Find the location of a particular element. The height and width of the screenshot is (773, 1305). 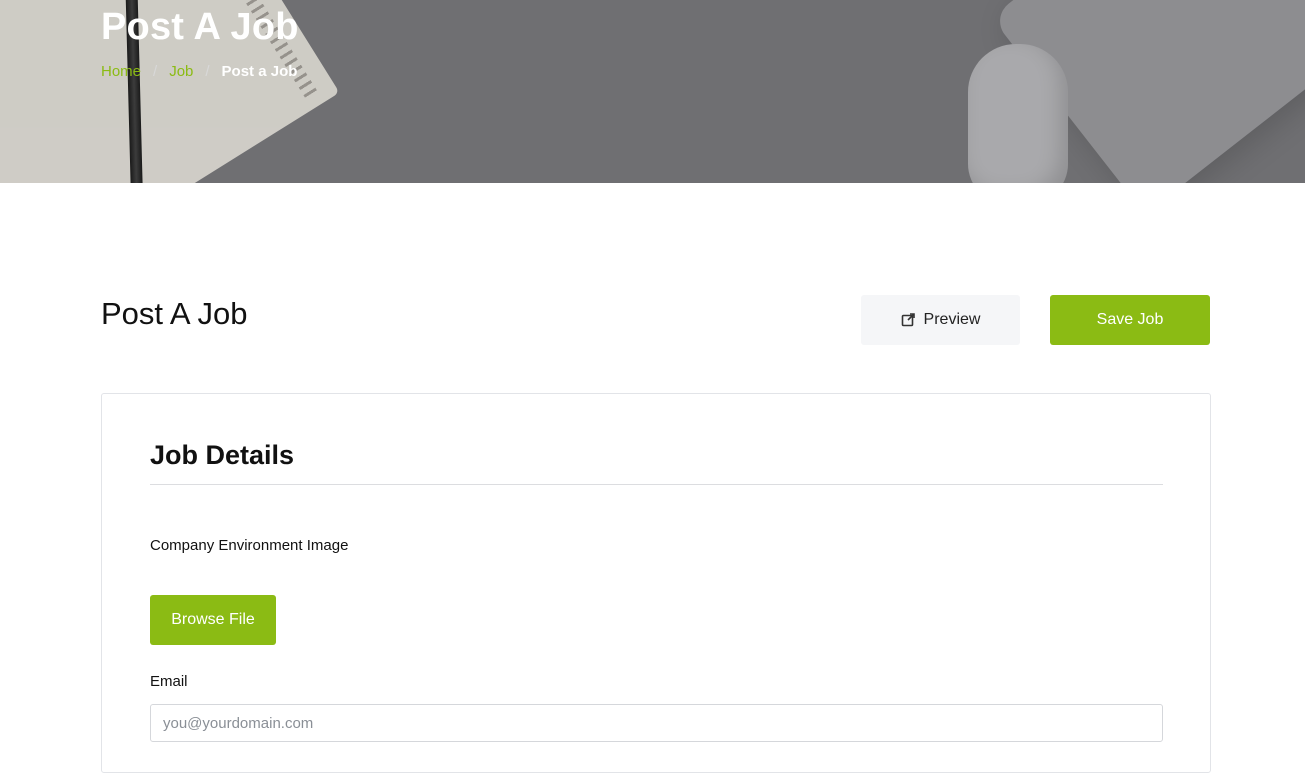

breadcrumb-current: Post a Job is located at coordinates (259, 71).